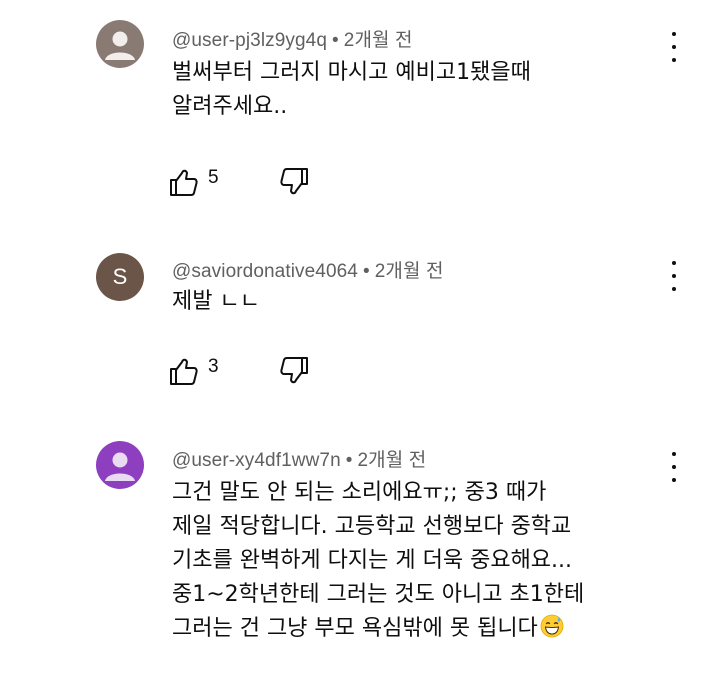  I want to click on comment-text: 벌써부터 그러지 마시고 예비고1됐을때 알려주세요.., so click(351, 89).